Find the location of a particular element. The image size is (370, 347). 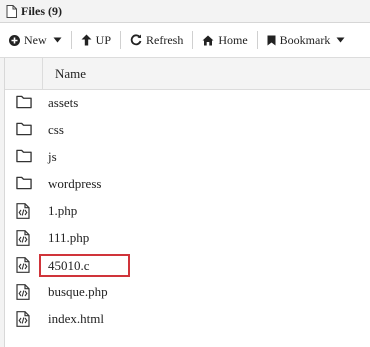

refresh-label: Refresh is located at coordinates (165, 39).